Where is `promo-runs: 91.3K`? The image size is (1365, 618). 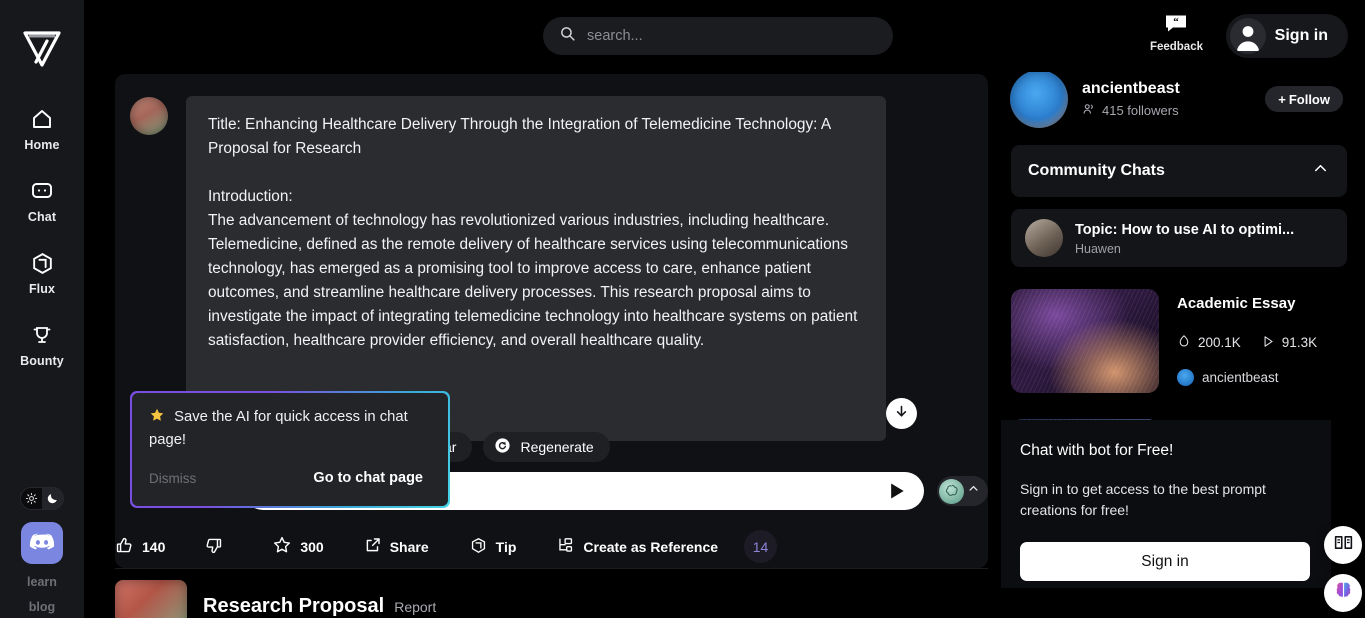 promo-runs: 91.3K is located at coordinates (1289, 343).